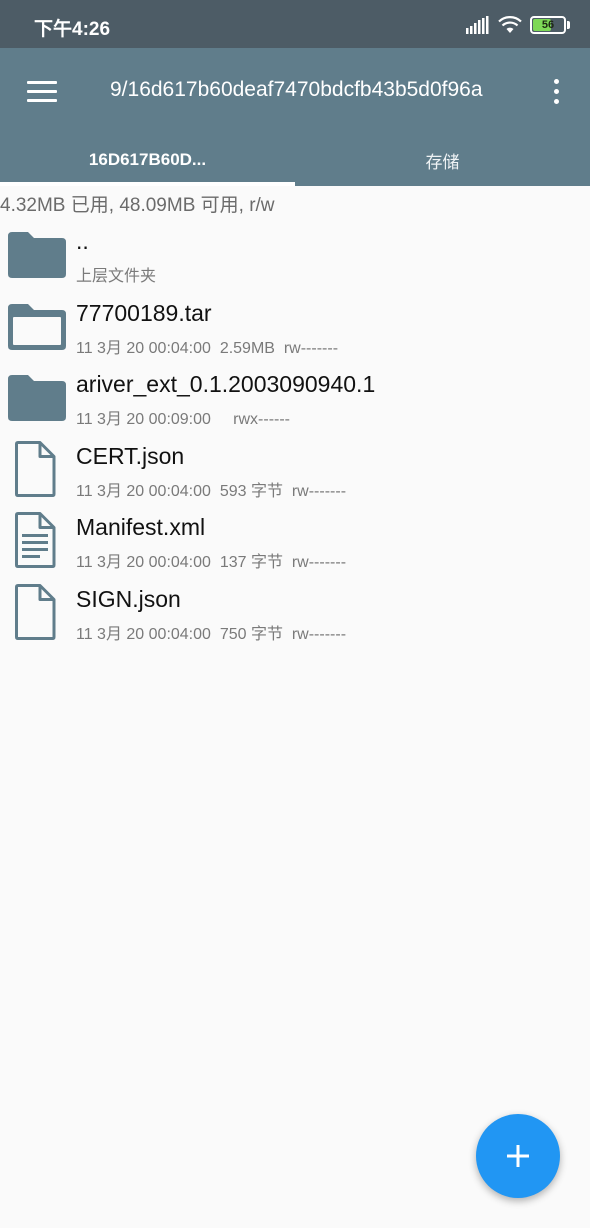  I want to click on file-name: Manifest.xml, so click(141, 527).